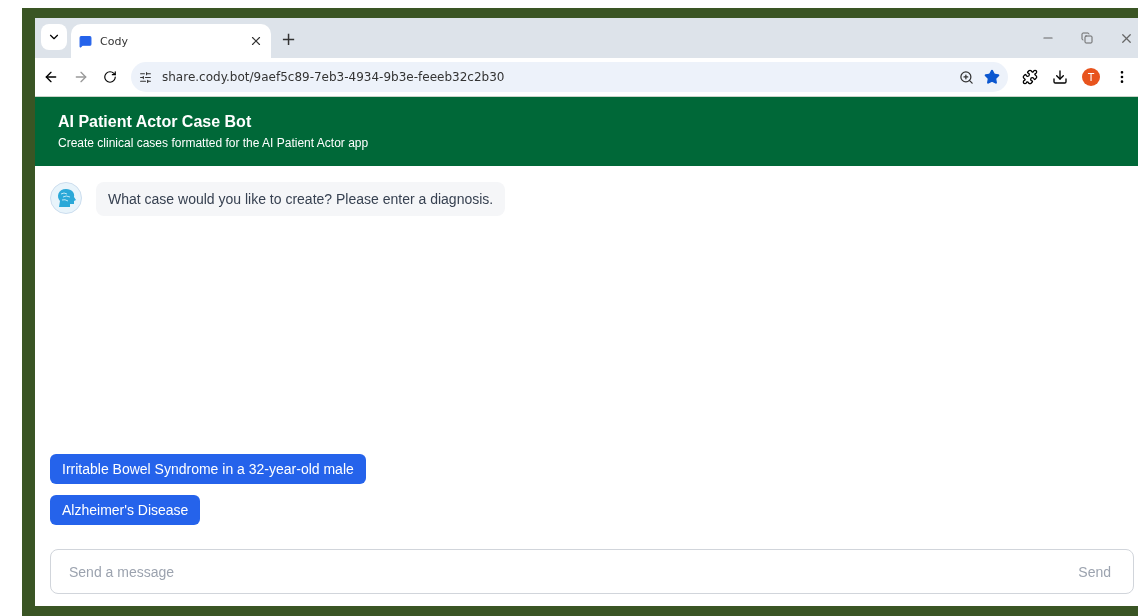 Image resolution: width=1138 pixels, height=616 pixels. What do you see at coordinates (1060, 77) in the screenshot?
I see `download-icon` at bounding box center [1060, 77].